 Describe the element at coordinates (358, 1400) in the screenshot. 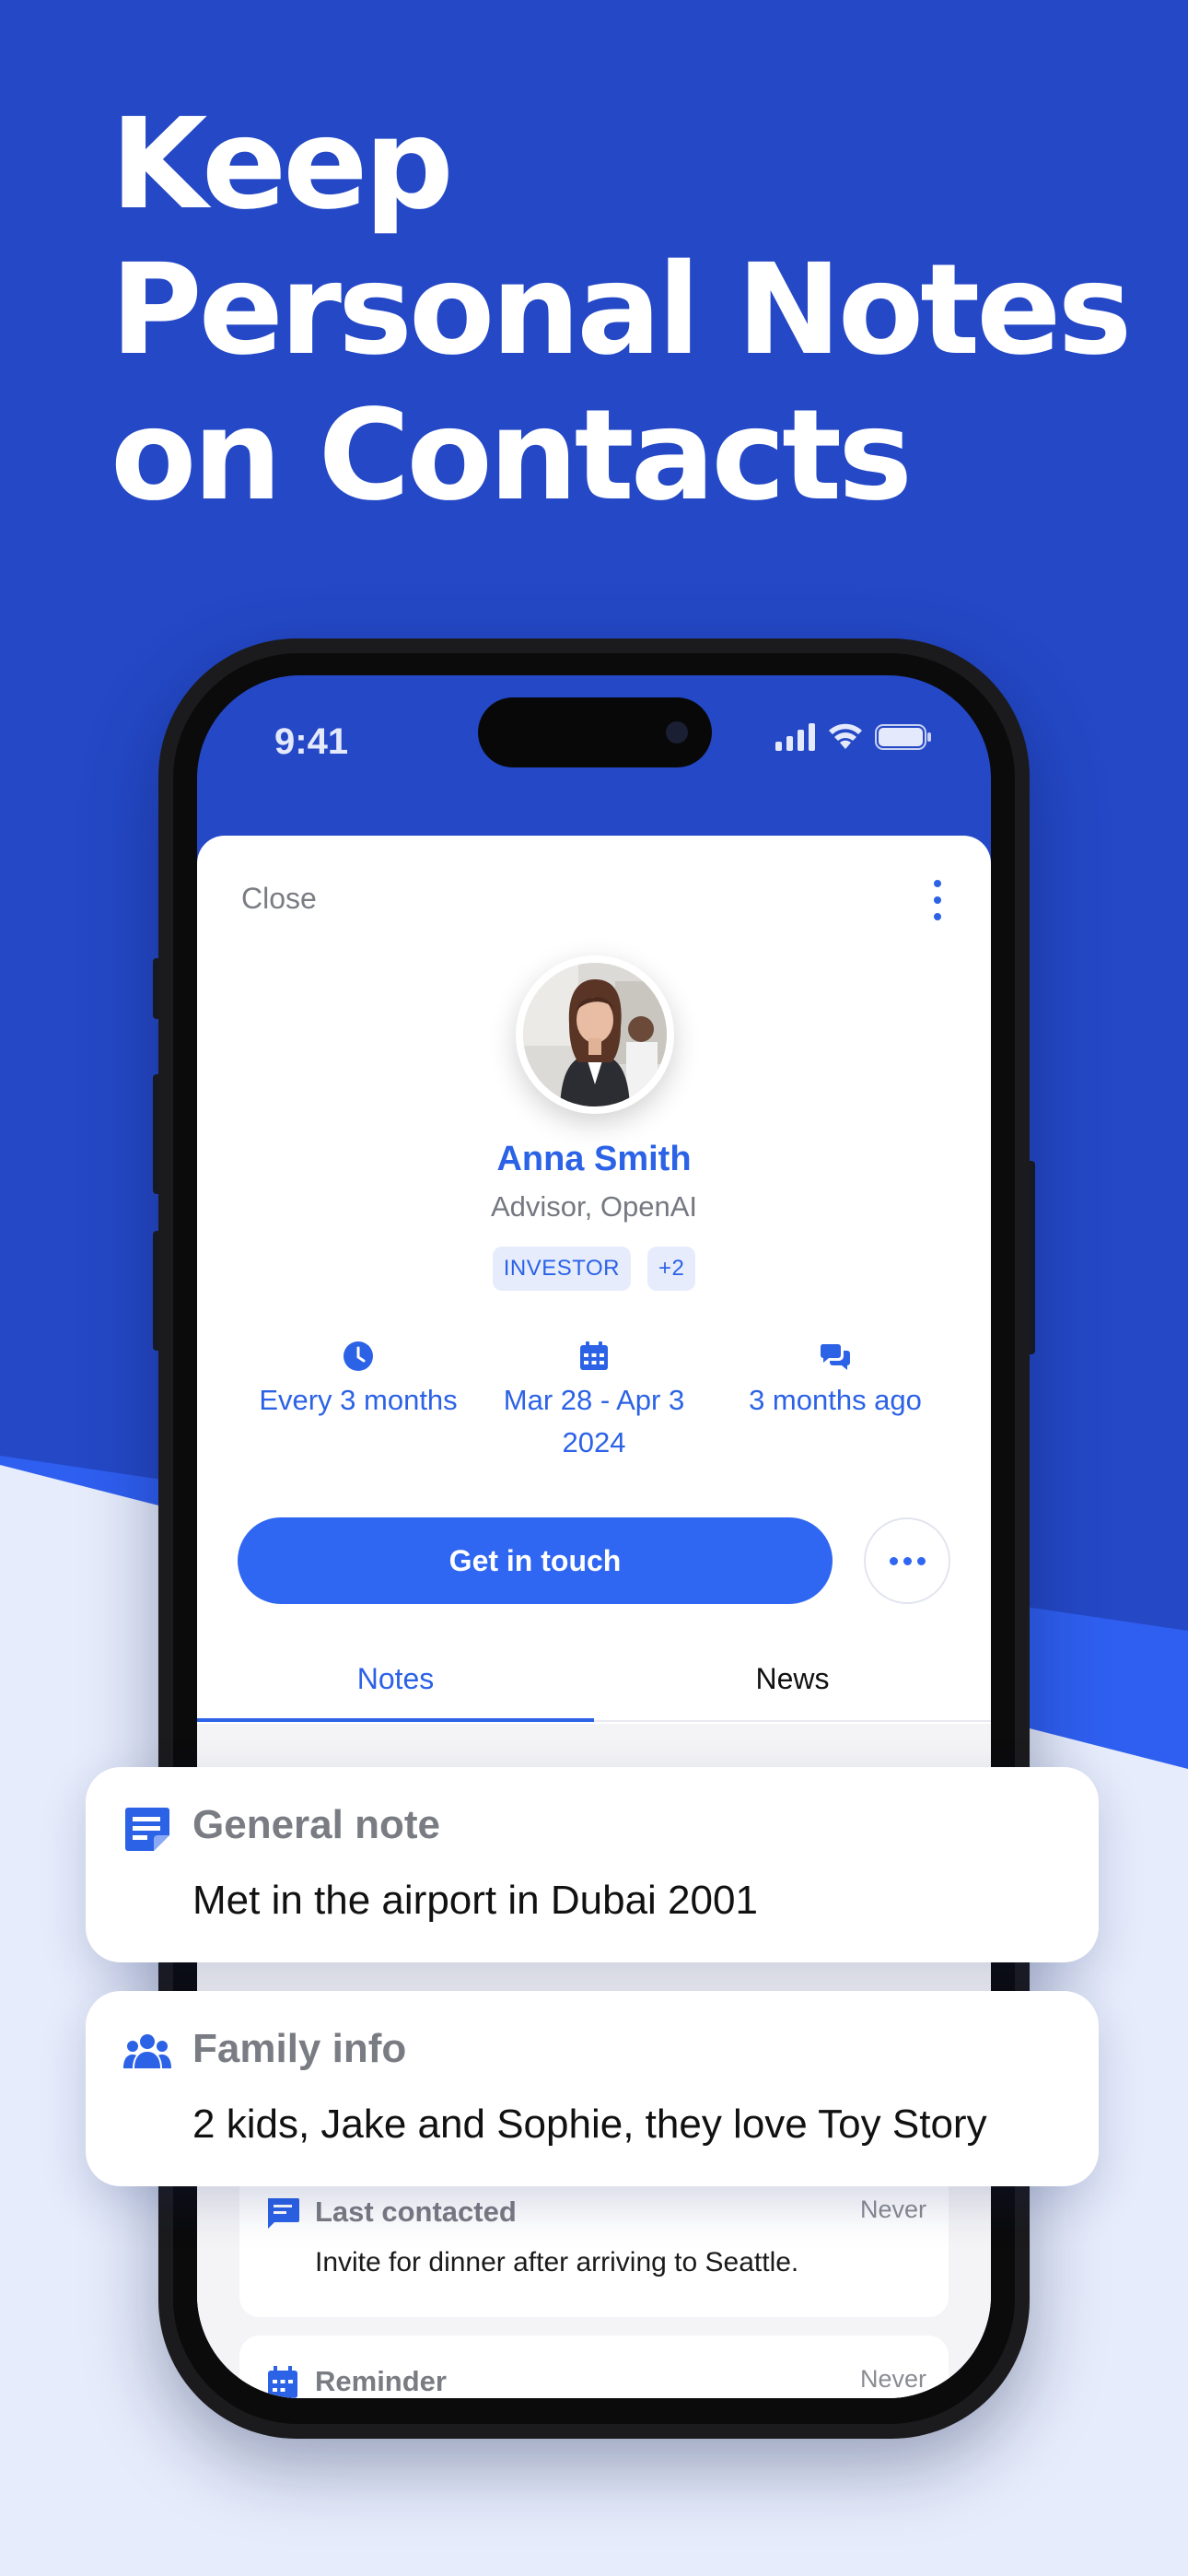

I see `stat-frequency-label: Every 3 months` at that location.